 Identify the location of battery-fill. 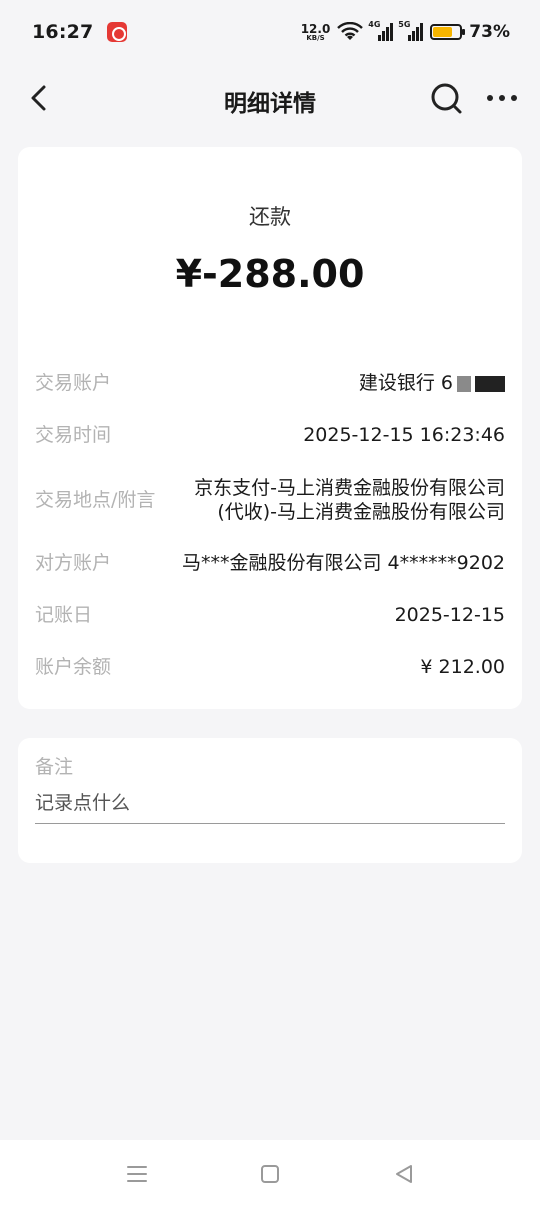
(443, 32).